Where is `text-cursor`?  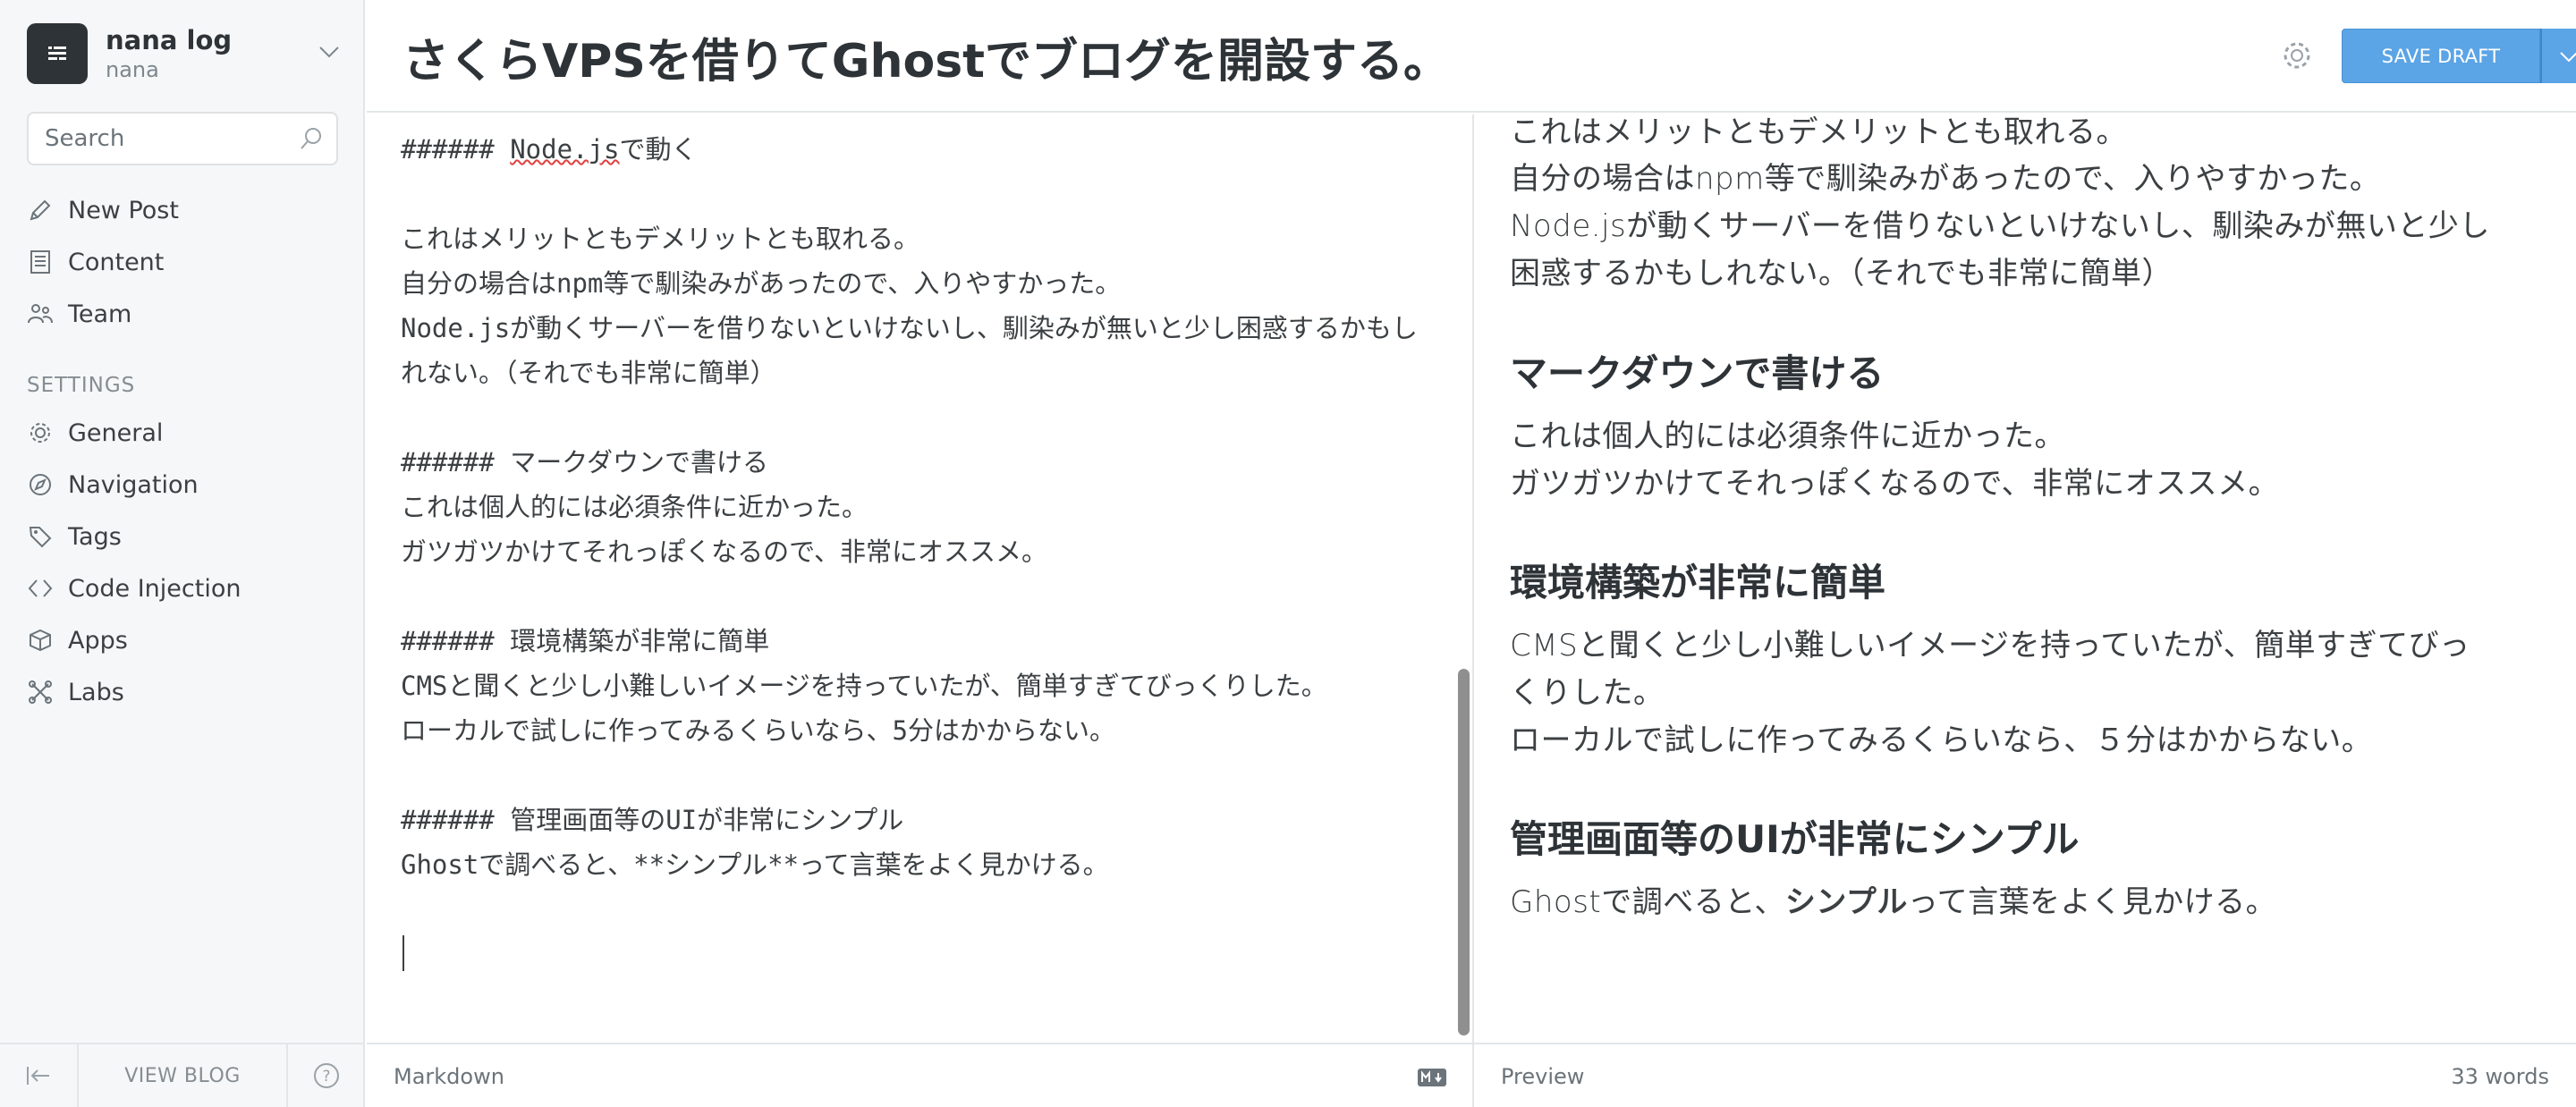
text-cursor is located at coordinates (403, 953).